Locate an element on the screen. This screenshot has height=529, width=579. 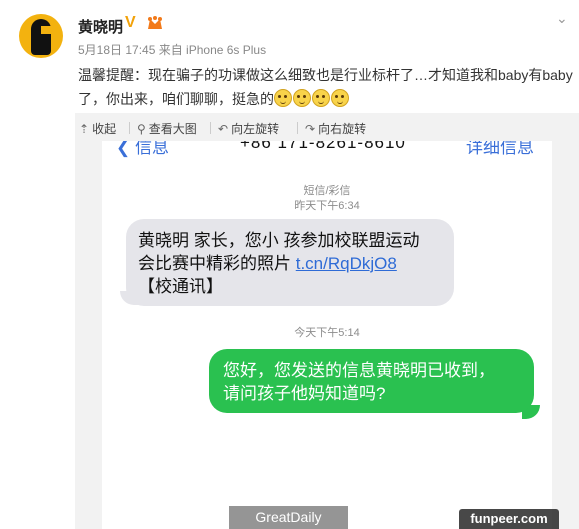
timestamp-today: 今天下午5:14 is located at coordinates (327, 333).